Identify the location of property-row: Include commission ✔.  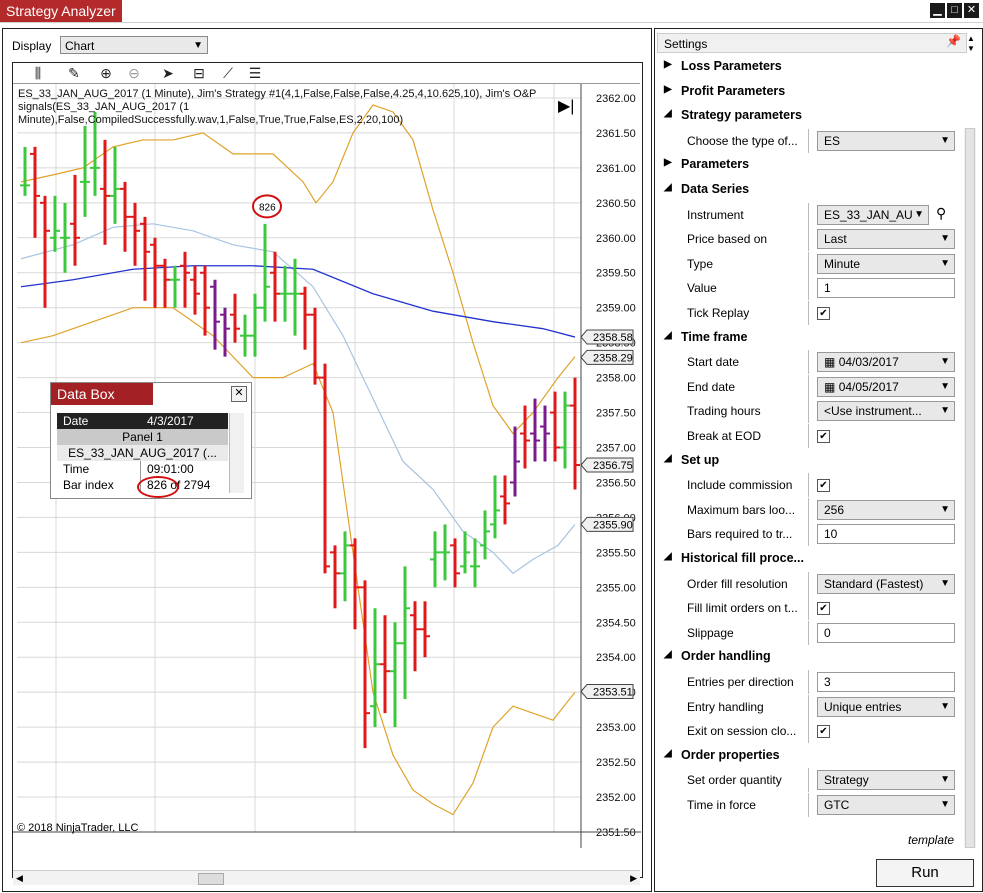
(810, 485).